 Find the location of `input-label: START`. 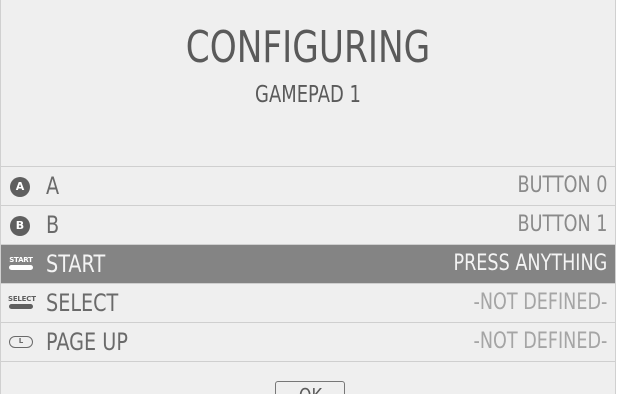

input-label: START is located at coordinates (76, 264).